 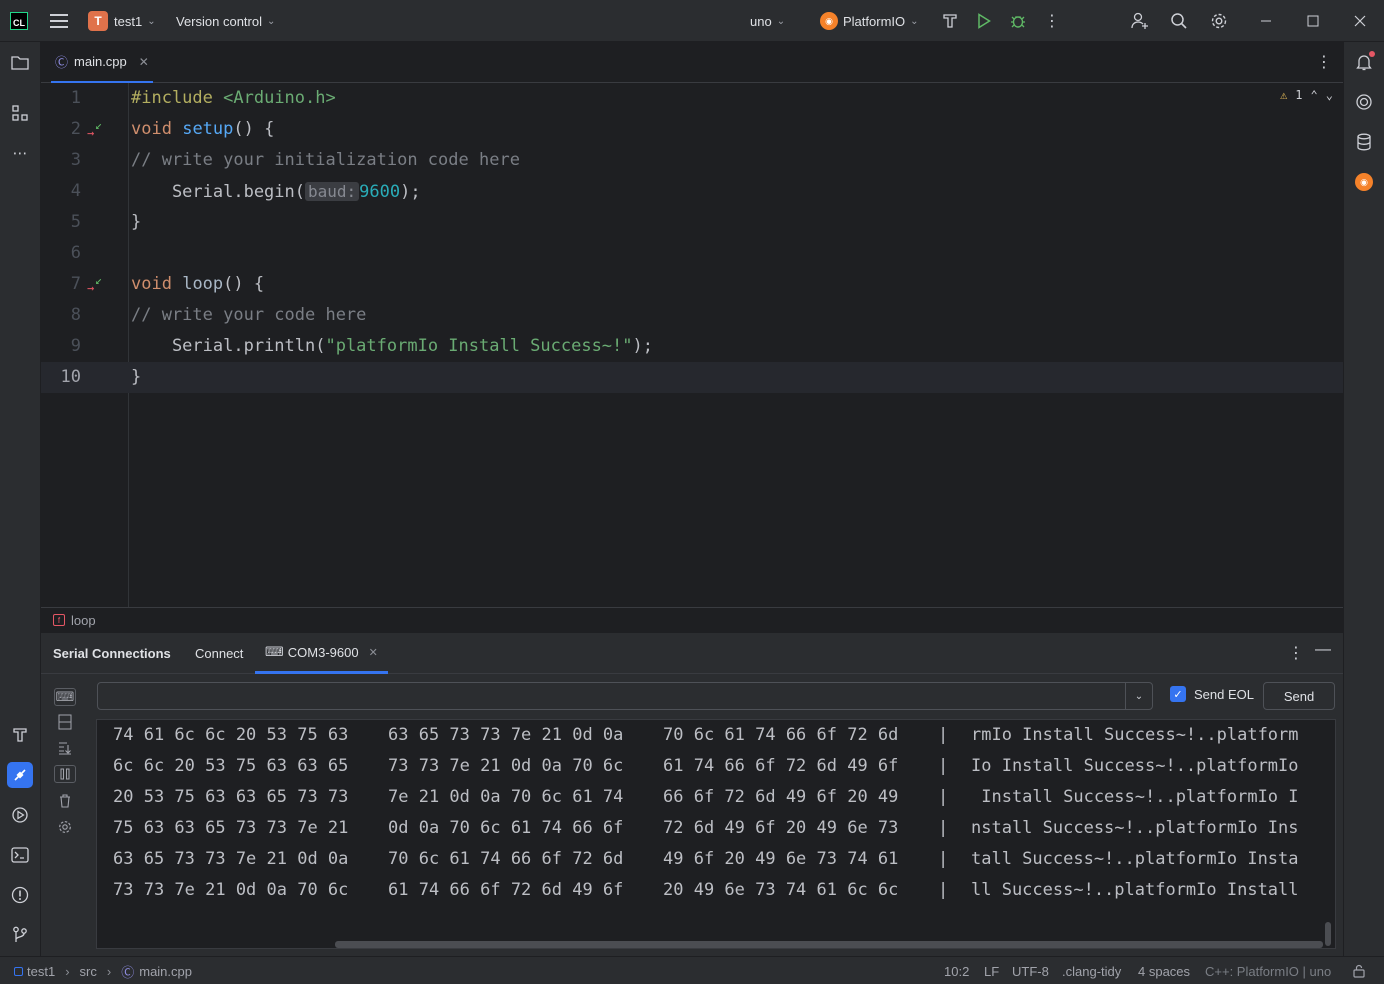 What do you see at coordinates (1364, 62) in the screenshot?
I see `notifications-bell-icon` at bounding box center [1364, 62].